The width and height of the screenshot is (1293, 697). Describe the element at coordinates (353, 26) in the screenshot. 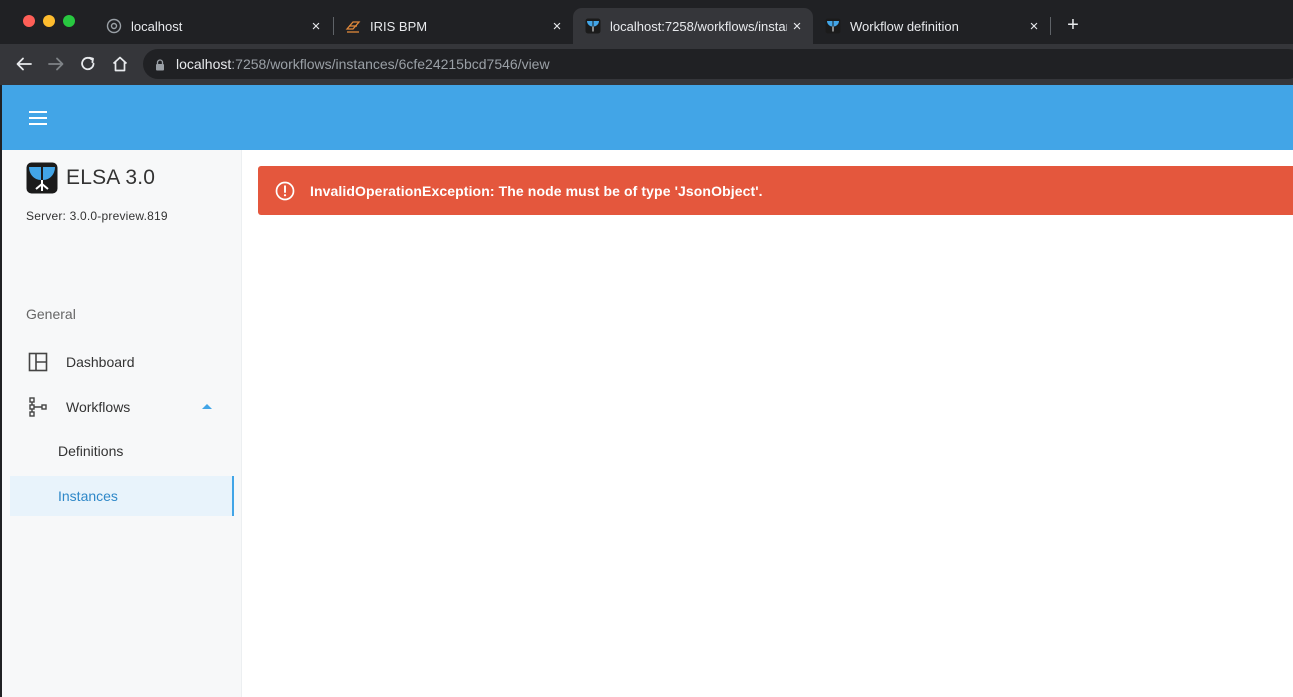

I see `iris-logo-icon` at that location.